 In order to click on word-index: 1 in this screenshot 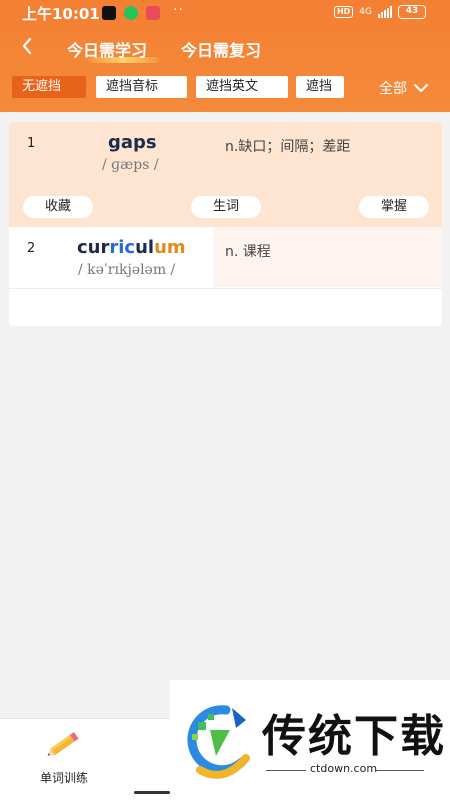, I will do `click(31, 143)`.